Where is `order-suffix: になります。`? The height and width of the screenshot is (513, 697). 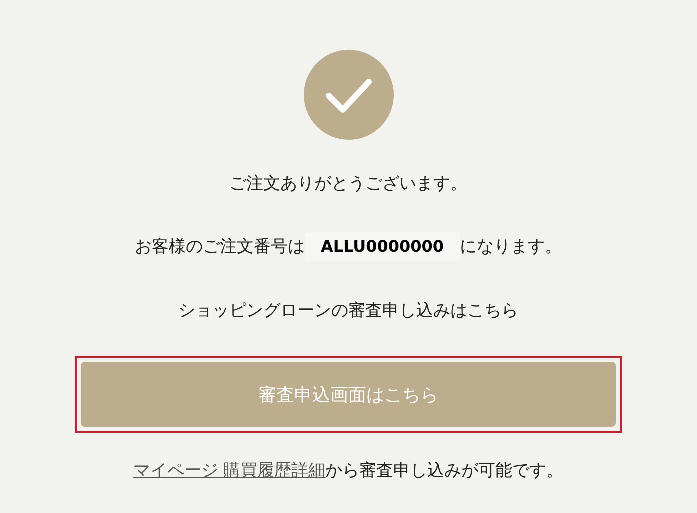
order-suffix: になります。 is located at coordinates (511, 247).